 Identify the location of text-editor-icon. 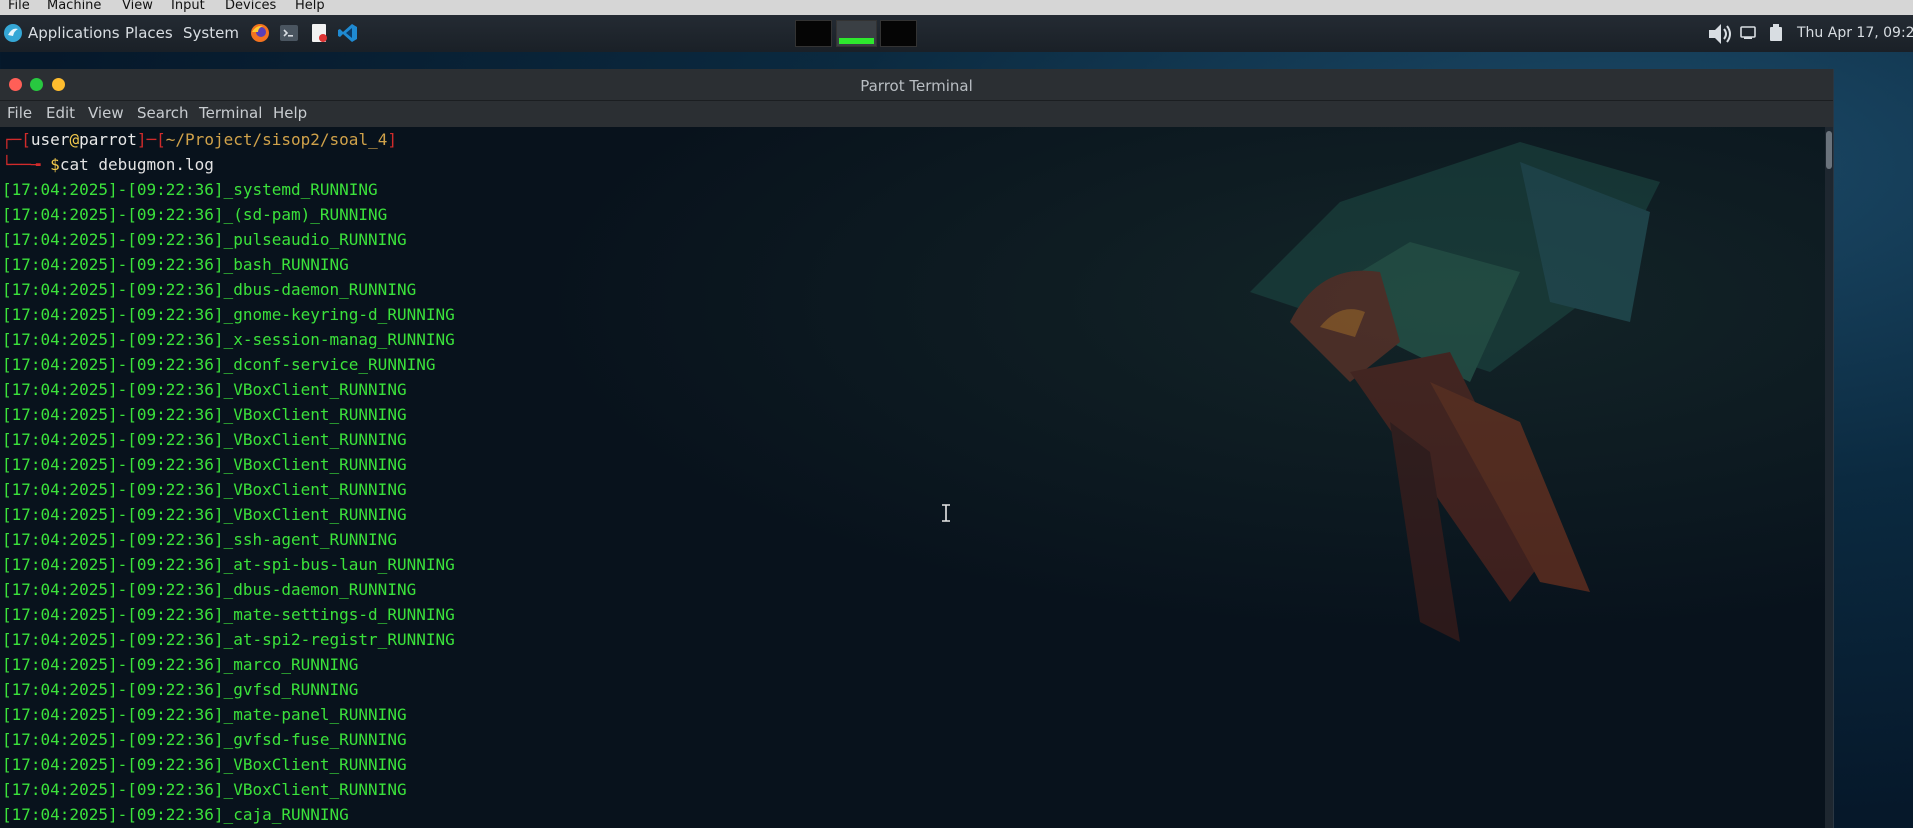
(319, 33).